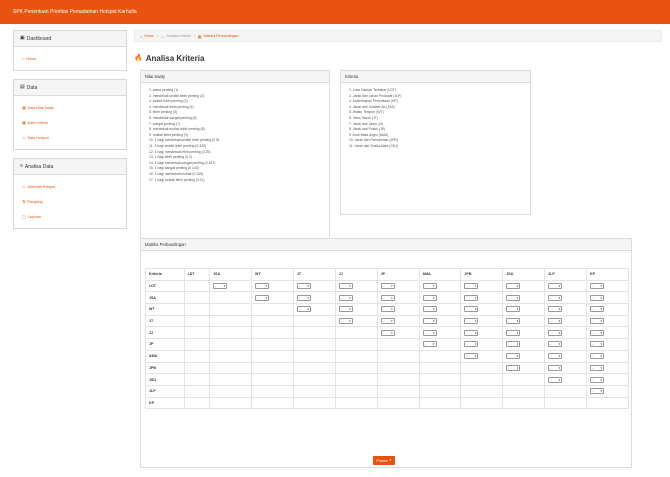  Describe the element at coordinates (70, 186) in the screenshot. I see `sidebar-item: ♨ Alternatif Hotspot` at that location.